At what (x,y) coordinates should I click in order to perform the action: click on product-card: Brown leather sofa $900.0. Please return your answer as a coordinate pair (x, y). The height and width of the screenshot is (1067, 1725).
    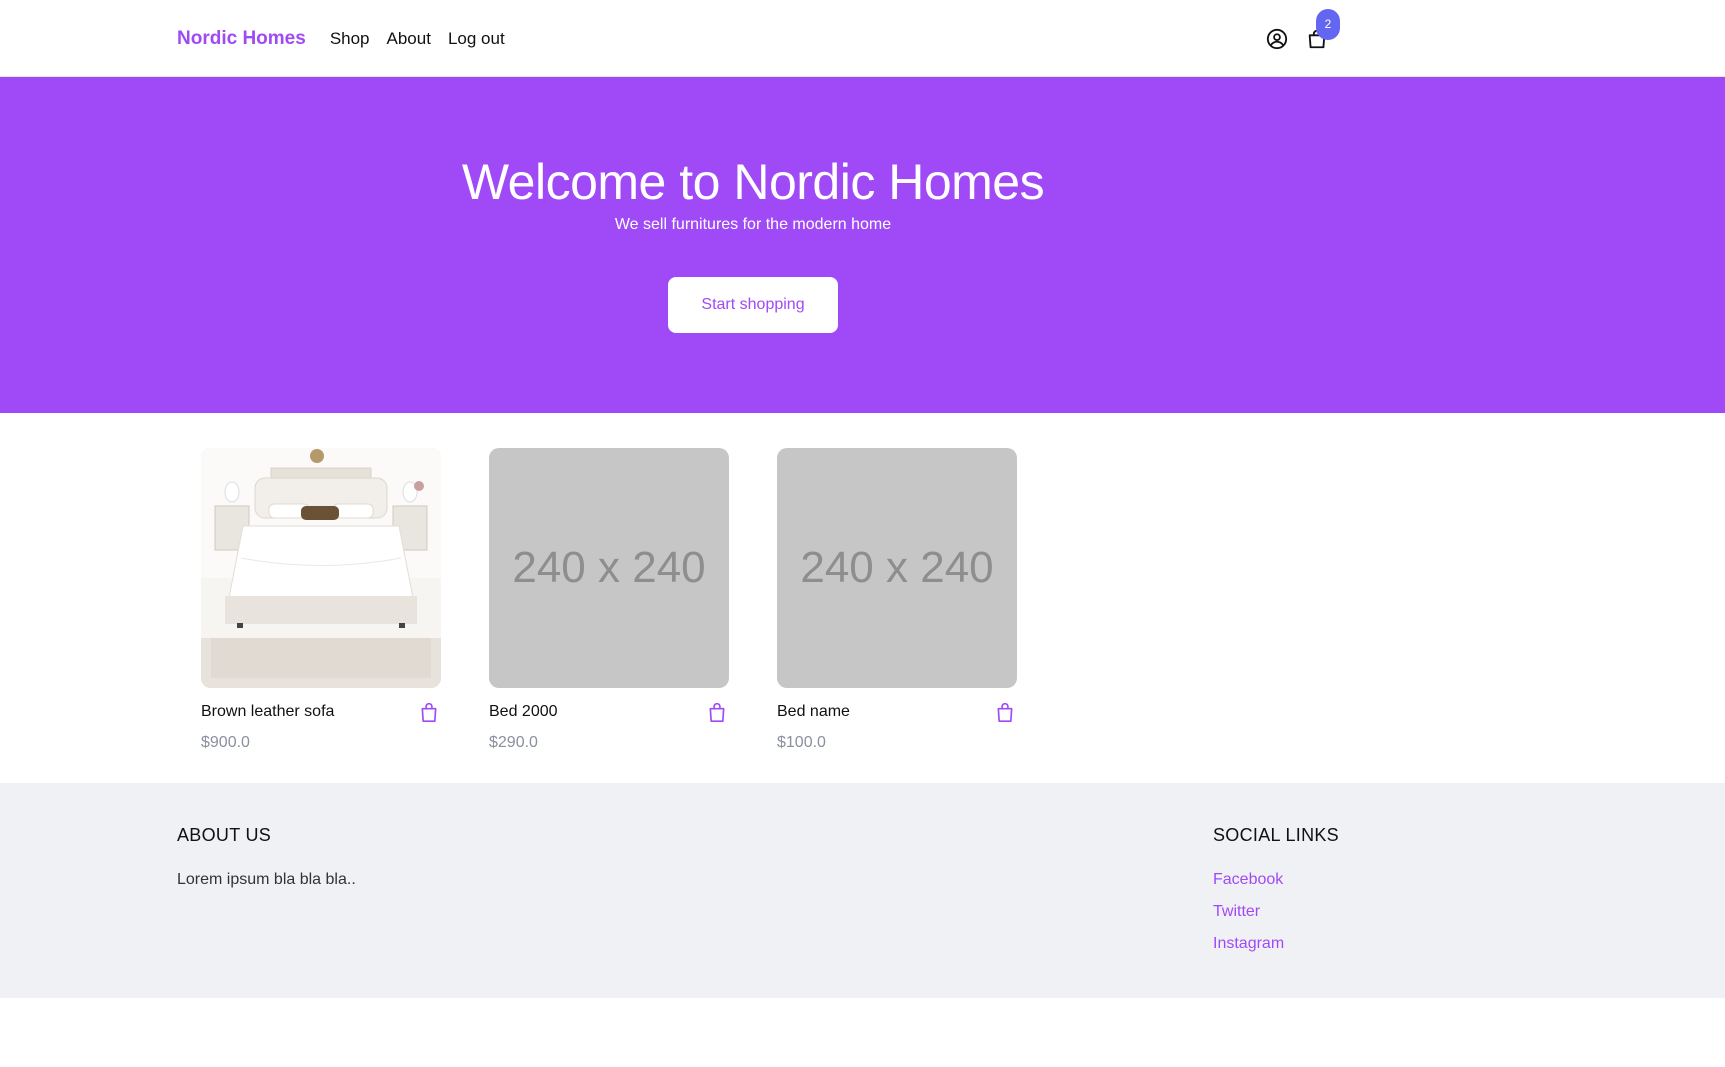
    Looking at the image, I should click on (321, 600).